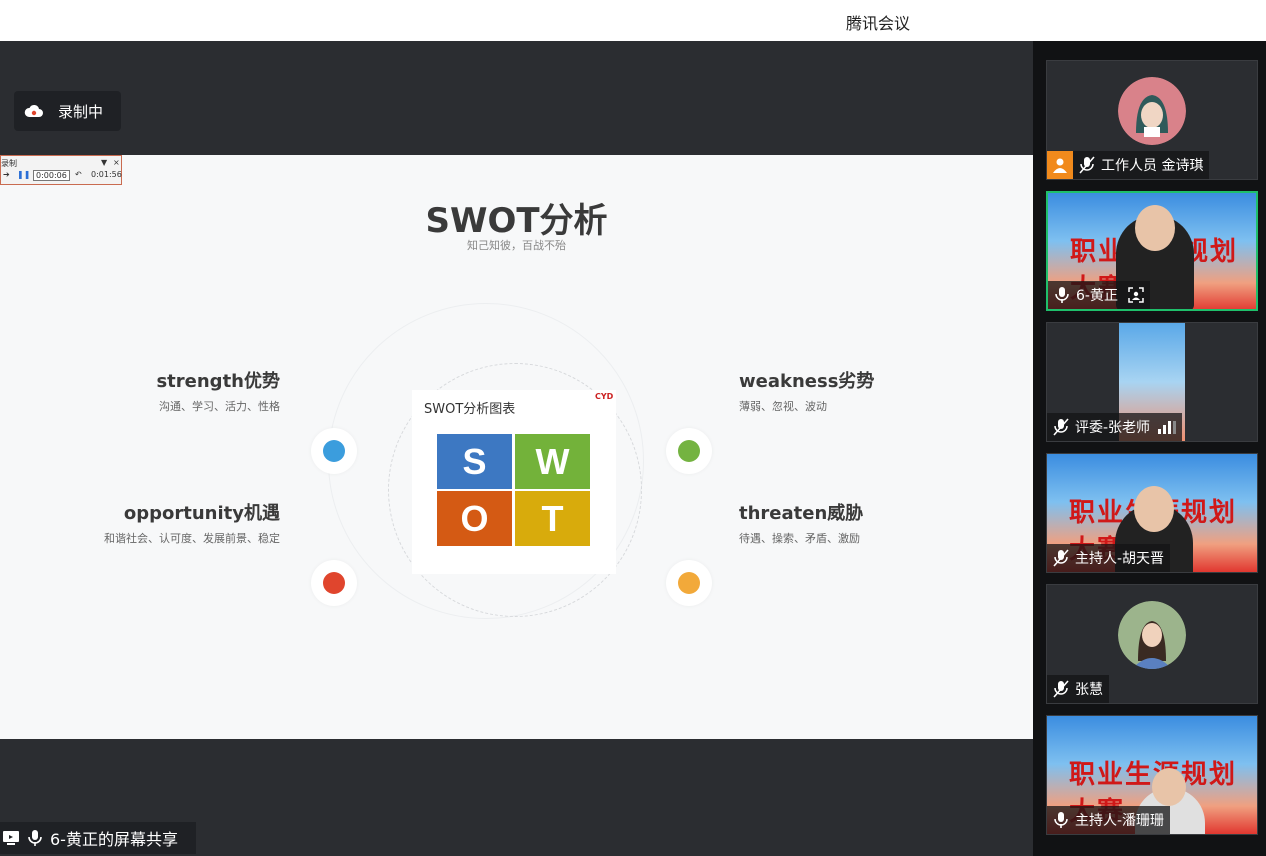  What do you see at coordinates (1148, 353) in the screenshot?
I see `video-person` at bounding box center [1148, 353].